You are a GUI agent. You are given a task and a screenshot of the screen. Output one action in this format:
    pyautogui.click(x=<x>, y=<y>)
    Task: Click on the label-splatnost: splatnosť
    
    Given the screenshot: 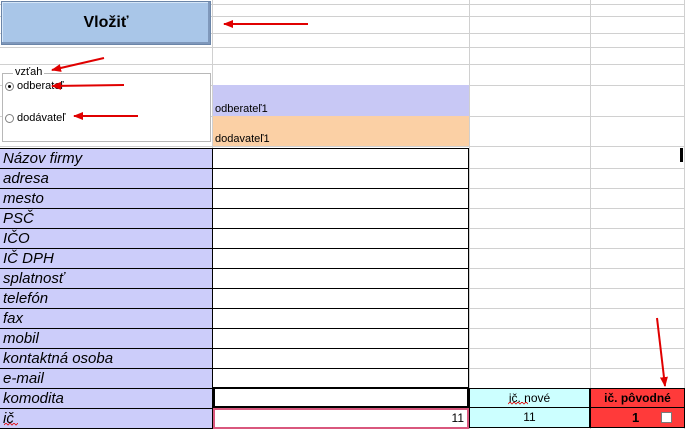 What is the action you would take?
    pyautogui.click(x=106, y=278)
    